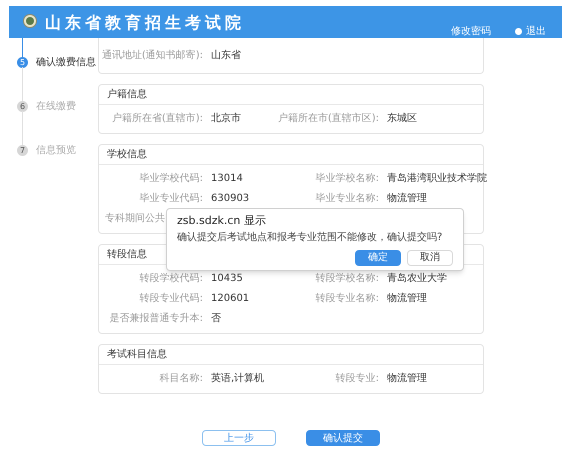  I want to click on step-number: 7, so click(22, 150).